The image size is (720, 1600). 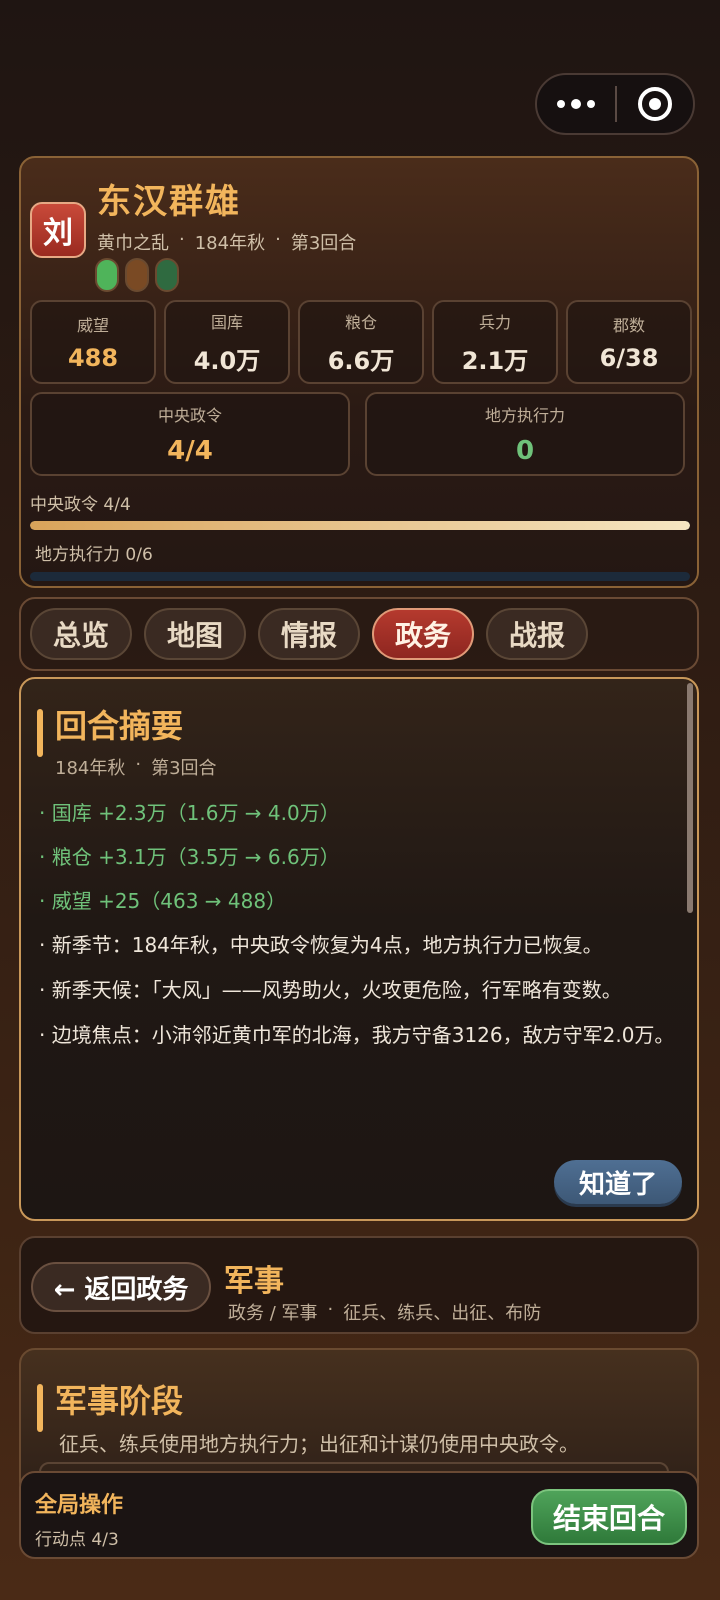 I want to click on central-bar-label: 中央政令 4/4, so click(x=80, y=505).